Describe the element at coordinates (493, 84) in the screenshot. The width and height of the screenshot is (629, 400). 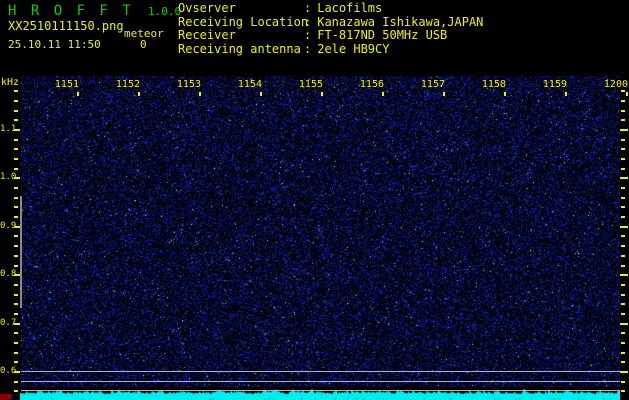
I see `x-axis-label: 1158` at that location.